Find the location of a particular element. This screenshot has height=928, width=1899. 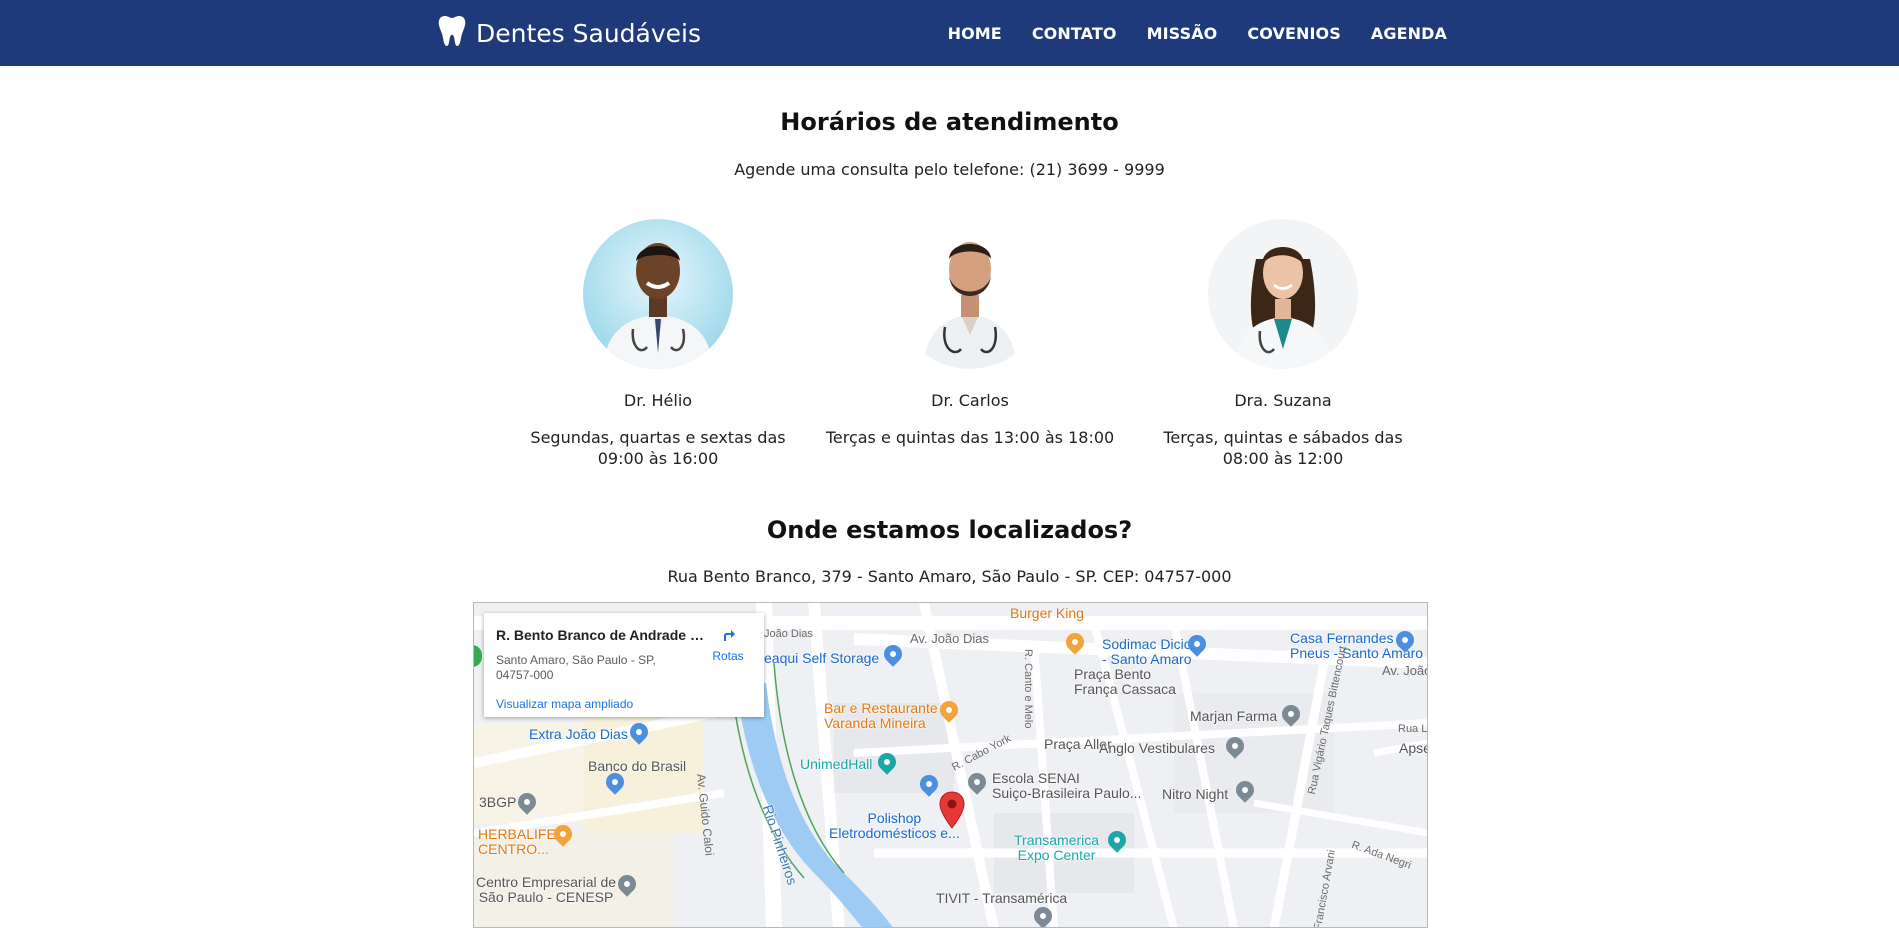

nav-missao-link: MISSÃO is located at coordinates (1182, 33).